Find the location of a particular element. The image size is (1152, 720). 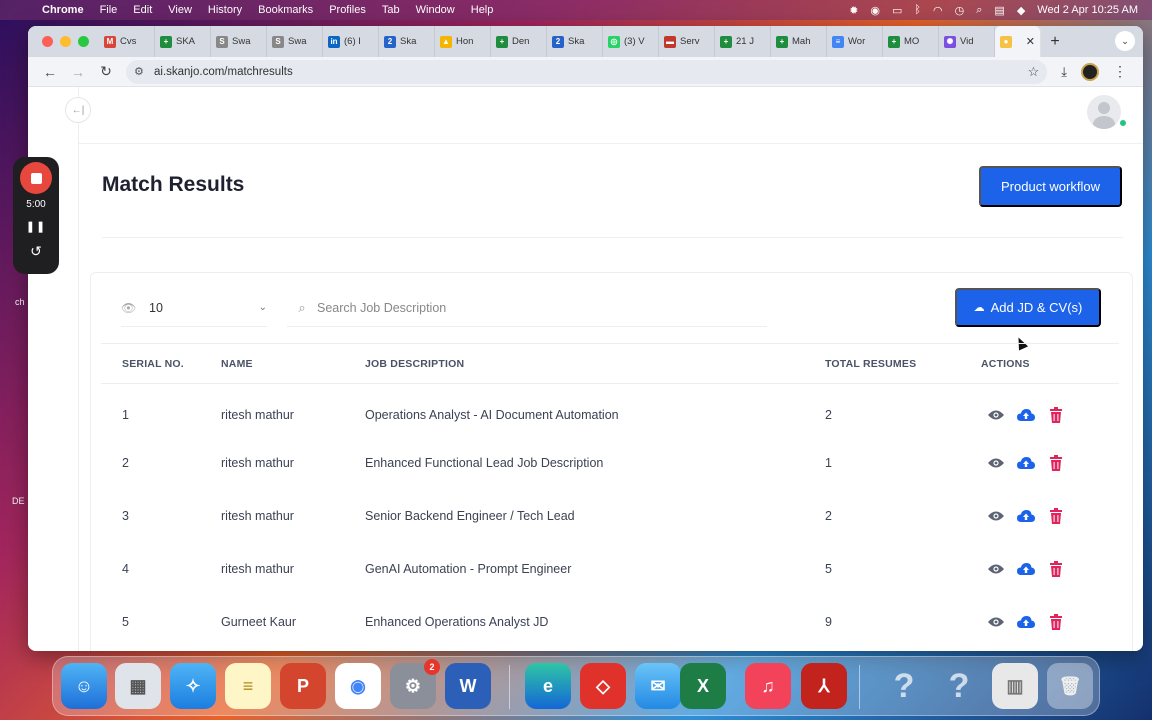

bookmark-star-icon: ☆ is located at coordinates (1034, 72).